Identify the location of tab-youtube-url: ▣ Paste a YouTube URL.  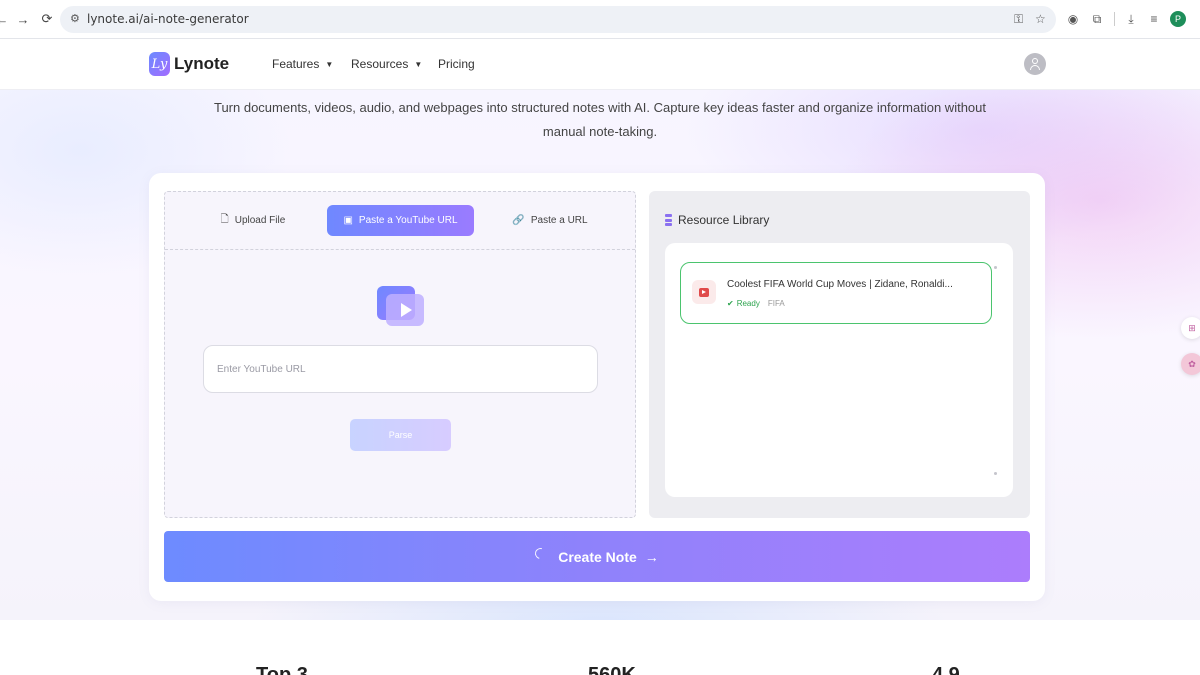
(400, 220).